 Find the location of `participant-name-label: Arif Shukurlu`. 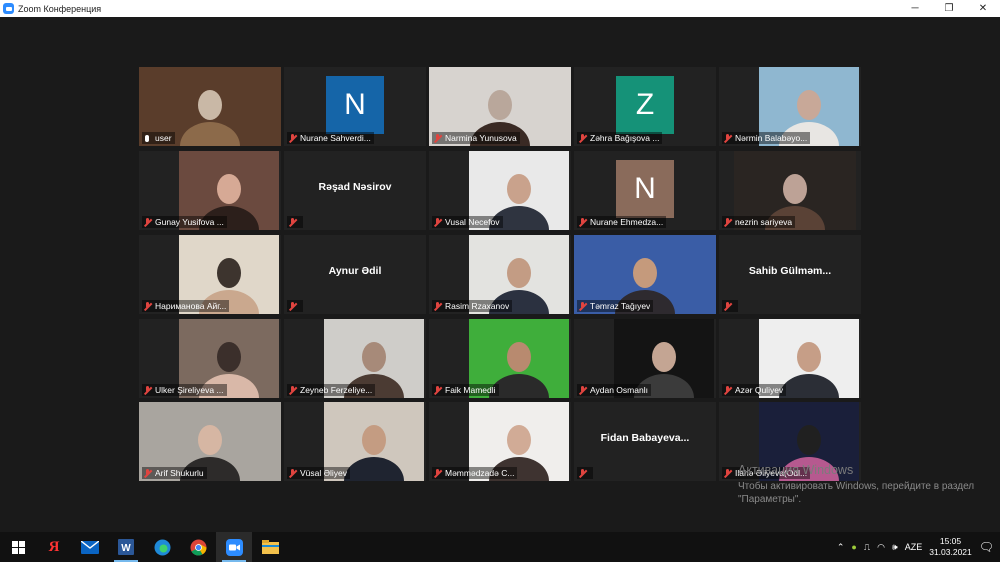

participant-name-label: Arif Shukurlu is located at coordinates (174, 473).